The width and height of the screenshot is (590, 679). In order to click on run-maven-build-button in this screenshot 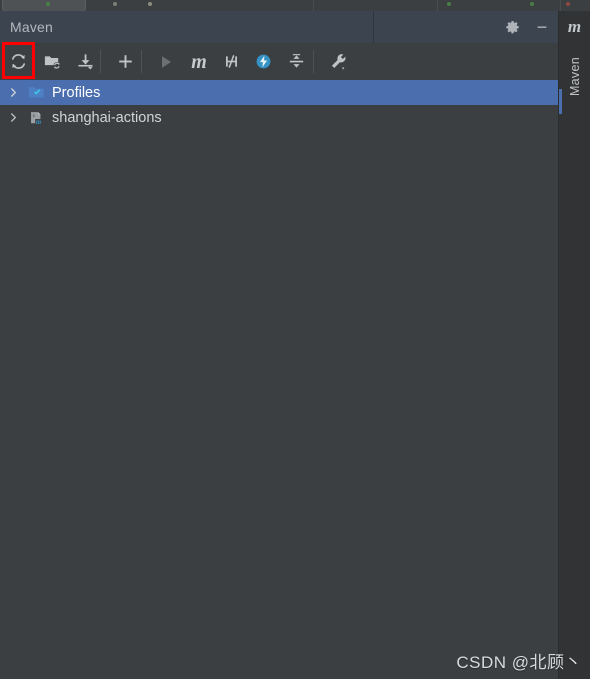, I will do `click(166, 61)`.